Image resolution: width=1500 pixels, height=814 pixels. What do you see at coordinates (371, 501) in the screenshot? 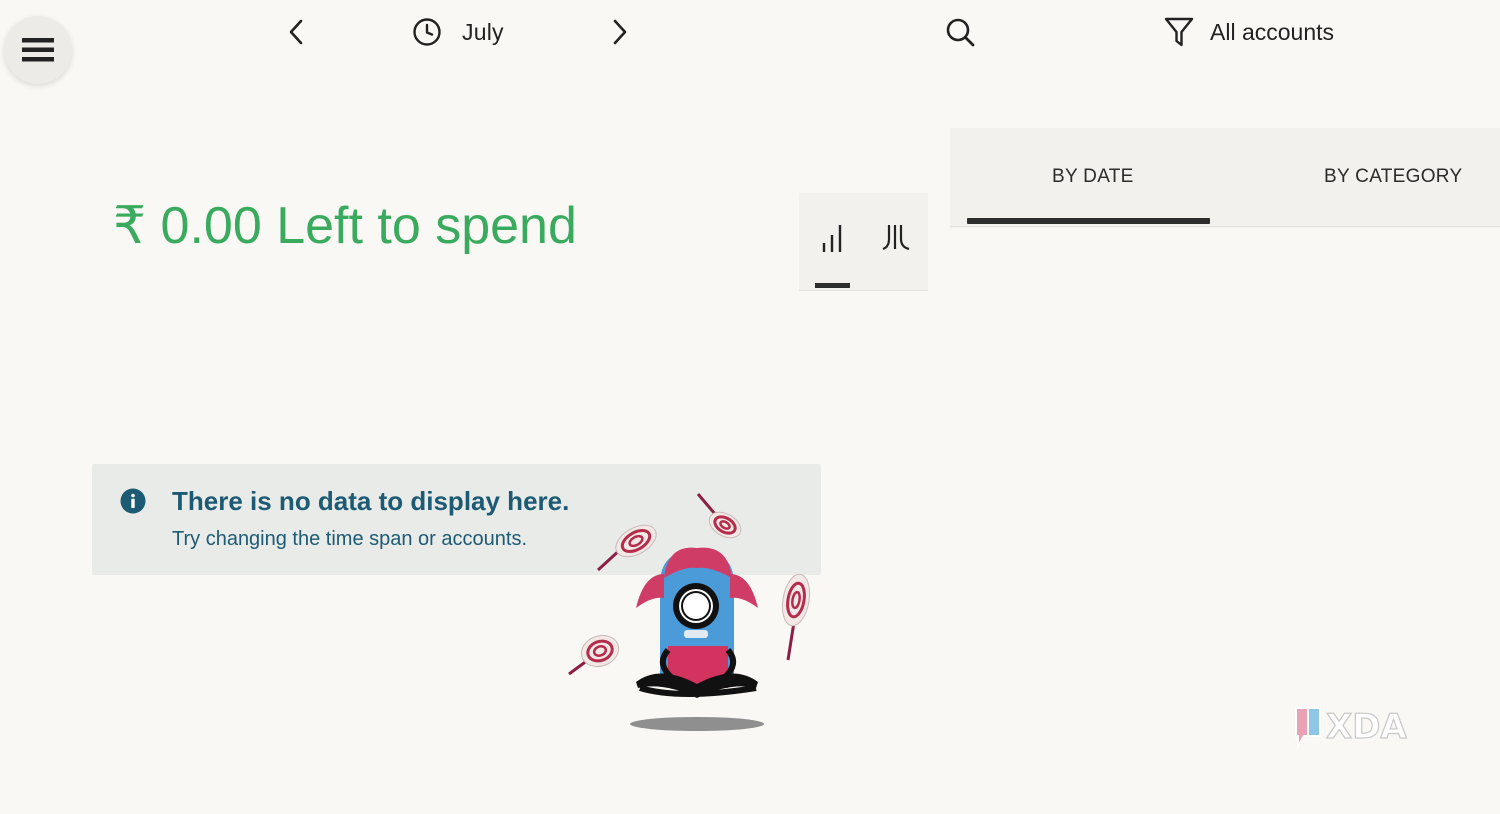
I see `empty-state-title: There is no data to display here.` at bounding box center [371, 501].